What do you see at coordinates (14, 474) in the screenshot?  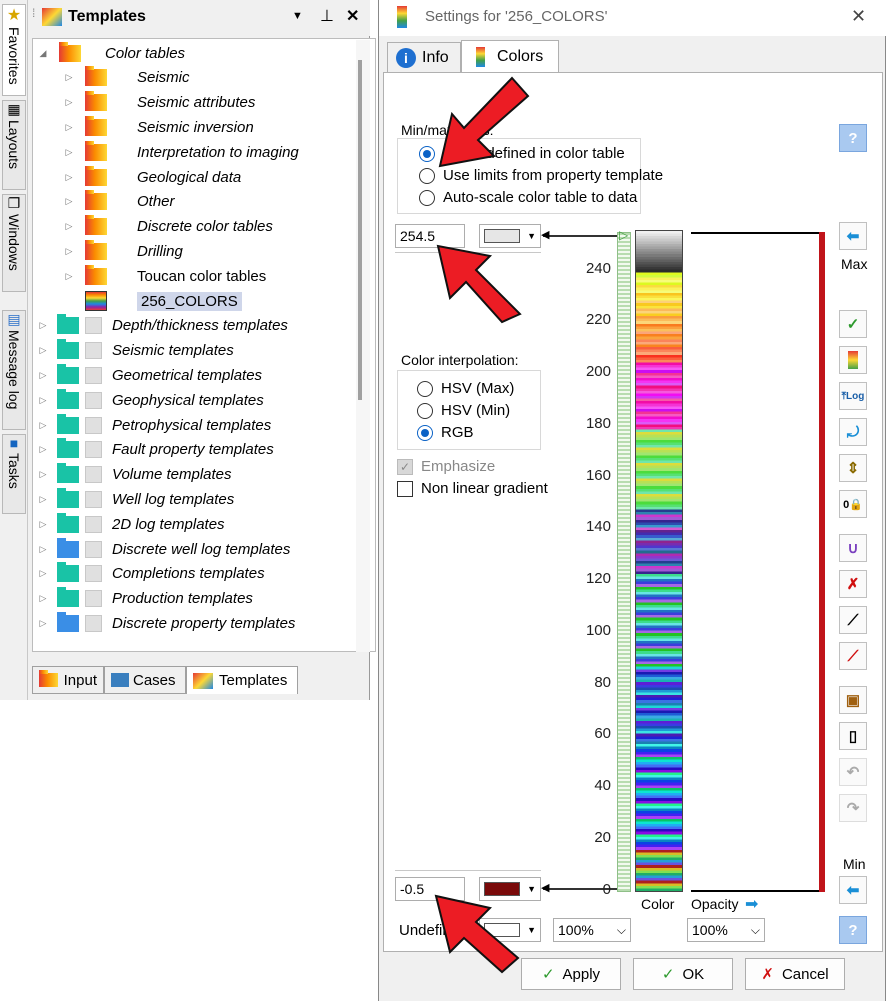 I see `side-tab-tasks: ■ Tasks` at bounding box center [14, 474].